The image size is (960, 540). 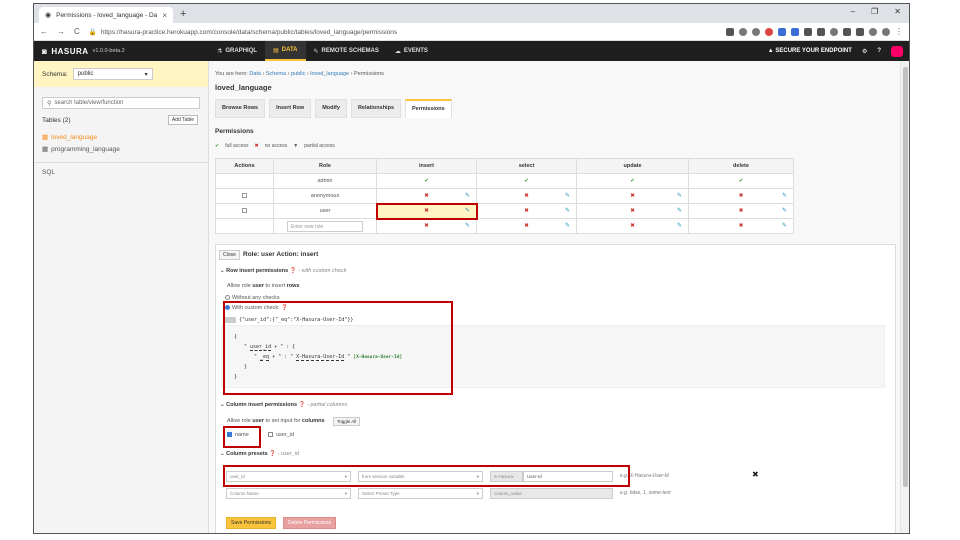 What do you see at coordinates (730, 31) in the screenshot?
I see `translate-icon` at bounding box center [730, 31].